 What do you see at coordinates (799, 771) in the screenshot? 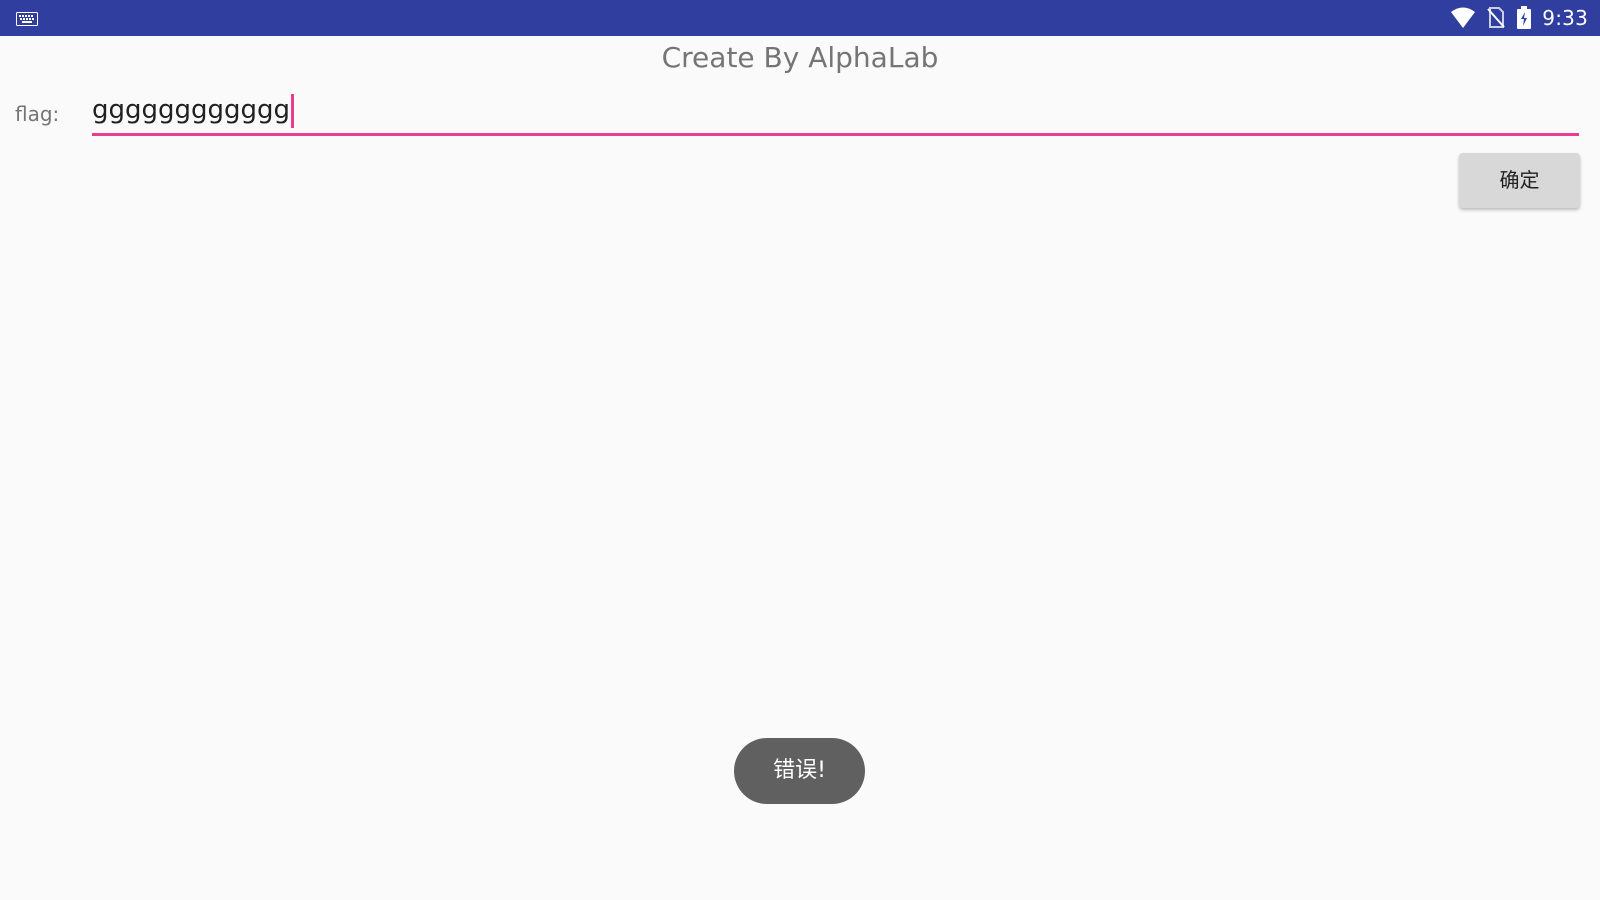
I see `error-toast: 错误!` at bounding box center [799, 771].